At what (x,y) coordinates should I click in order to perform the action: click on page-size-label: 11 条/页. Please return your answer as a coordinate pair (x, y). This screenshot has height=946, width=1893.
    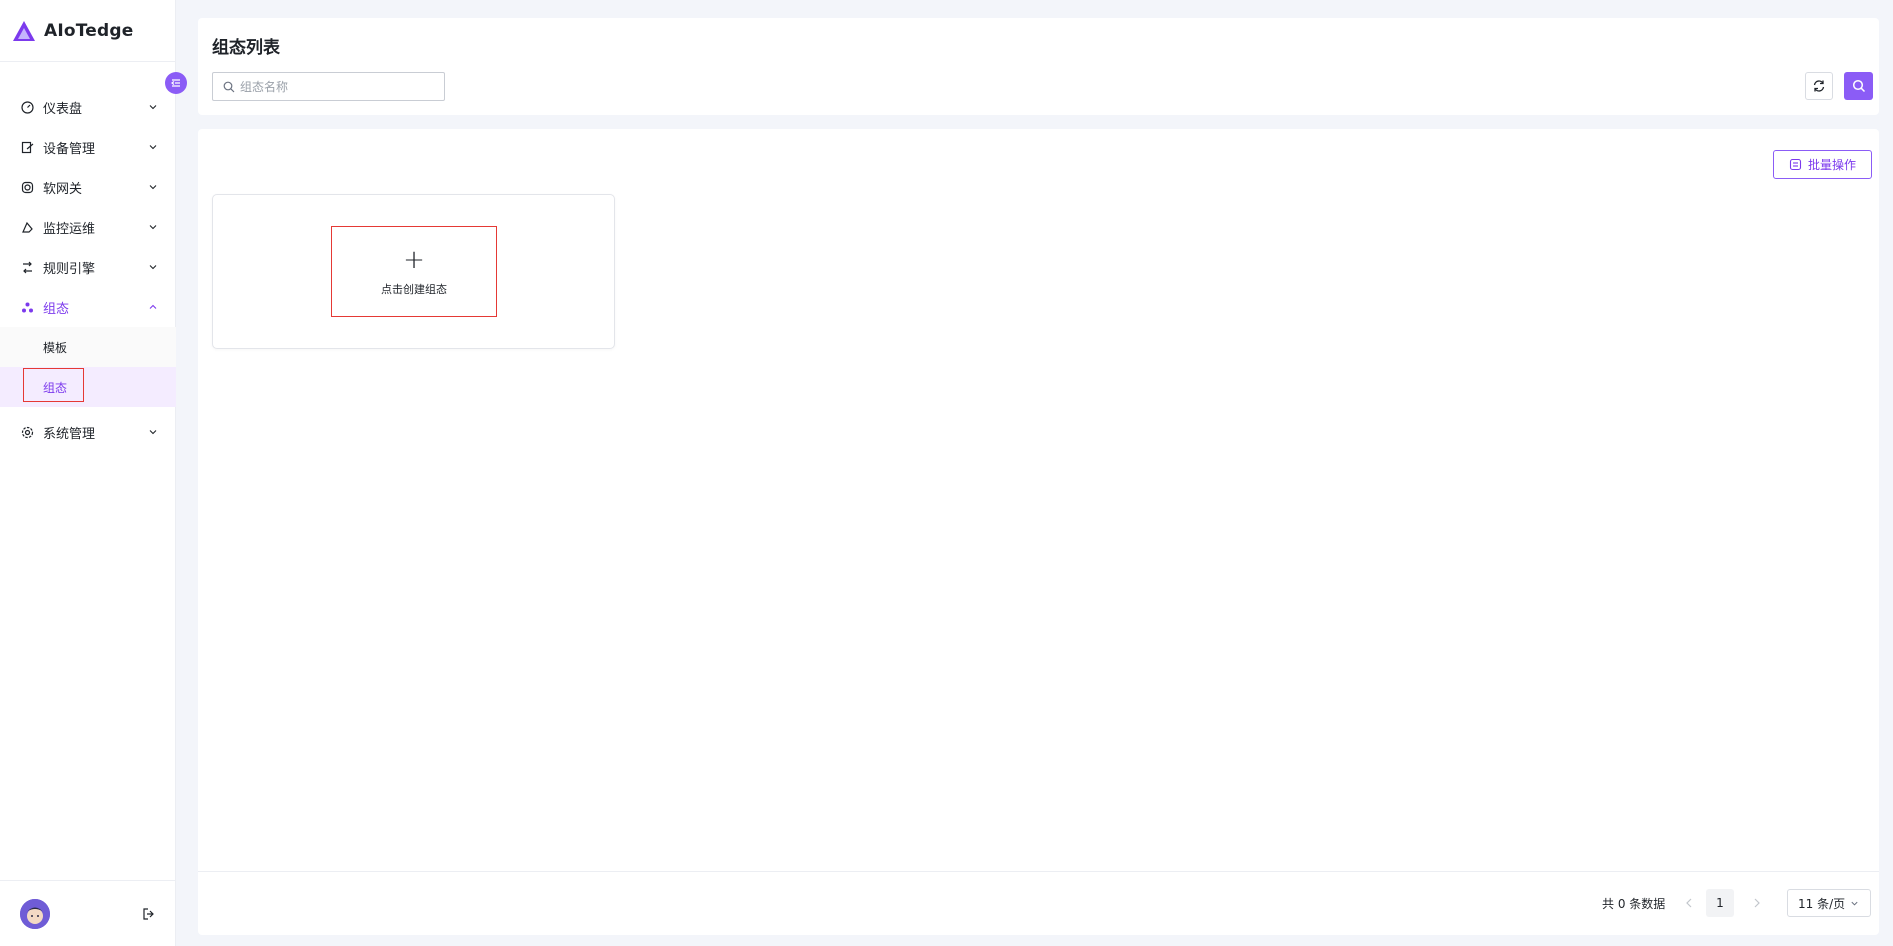
    Looking at the image, I should click on (1822, 903).